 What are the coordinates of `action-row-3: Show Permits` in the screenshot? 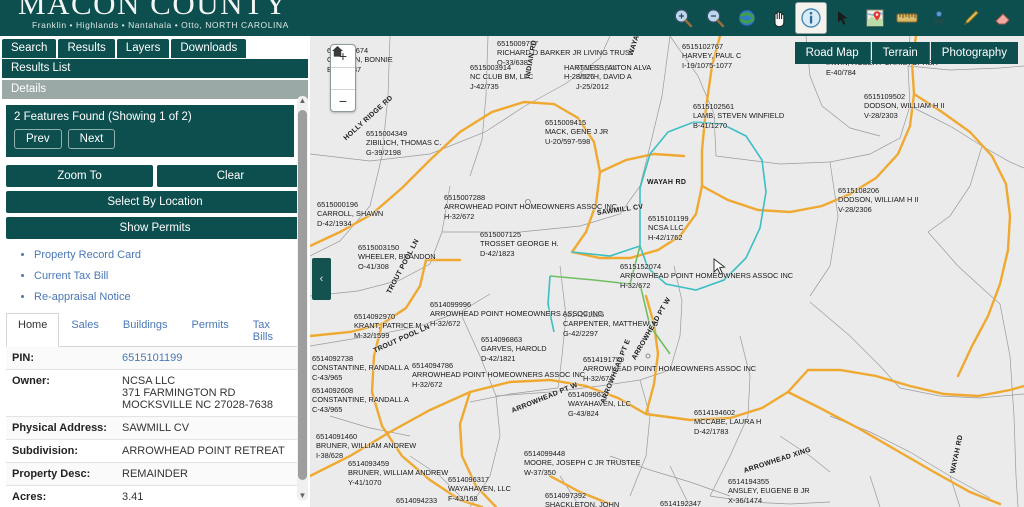 It's located at (155, 228).